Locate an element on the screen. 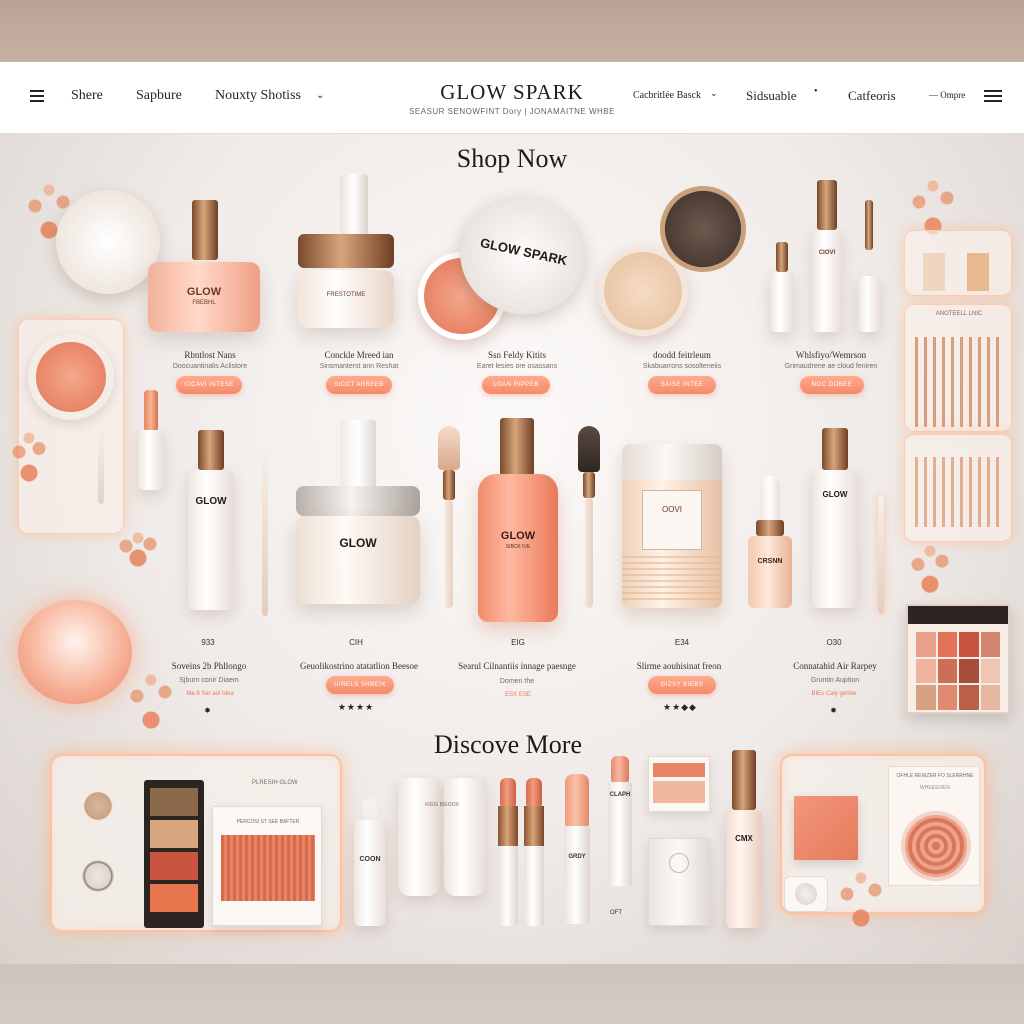 This screenshot has height=1024, width=1024. blush-pan is located at coordinates (268, 868).